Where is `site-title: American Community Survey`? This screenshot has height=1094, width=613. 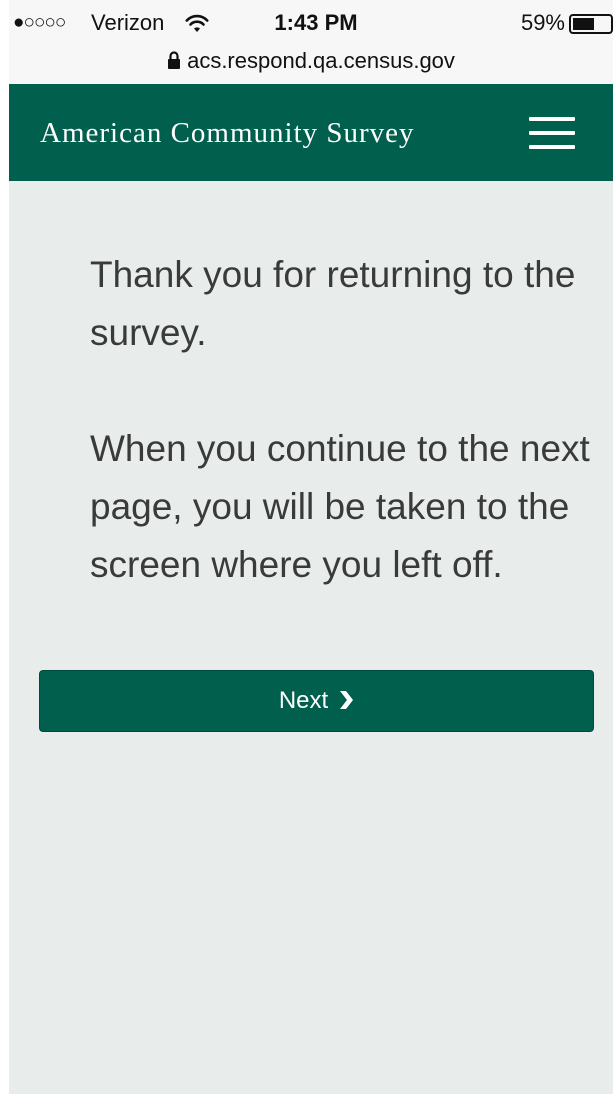 site-title: American Community Survey is located at coordinates (227, 133).